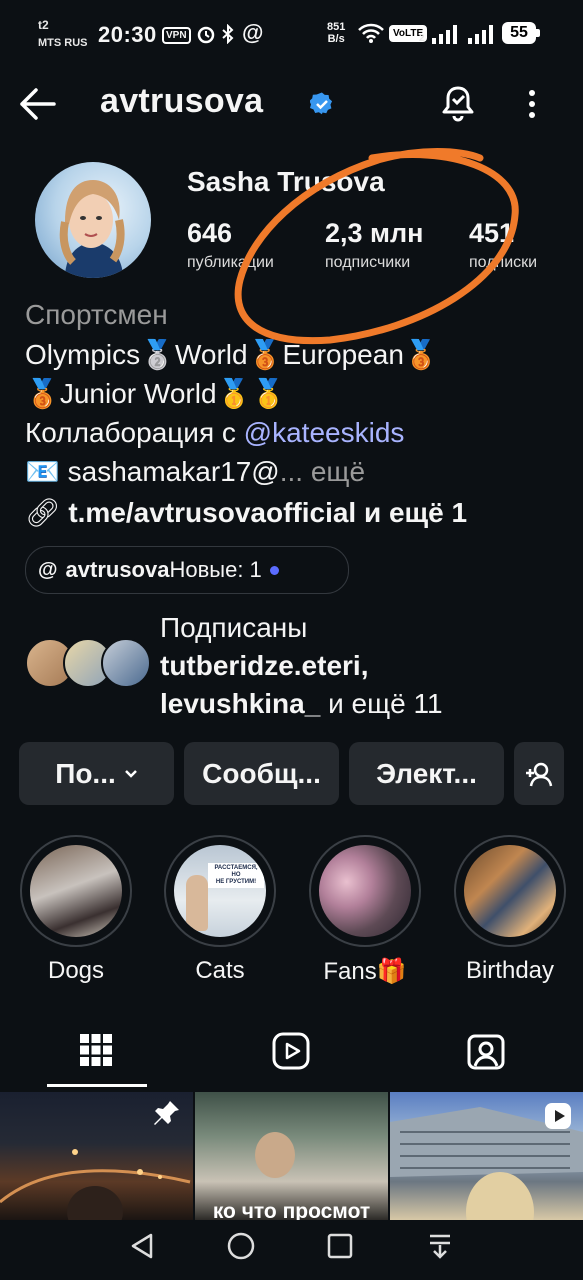 The width and height of the screenshot is (583, 1280). What do you see at coordinates (236, 882) in the screenshot?
I see `story-text-3: НЕ ГРУСТИМ!` at bounding box center [236, 882].